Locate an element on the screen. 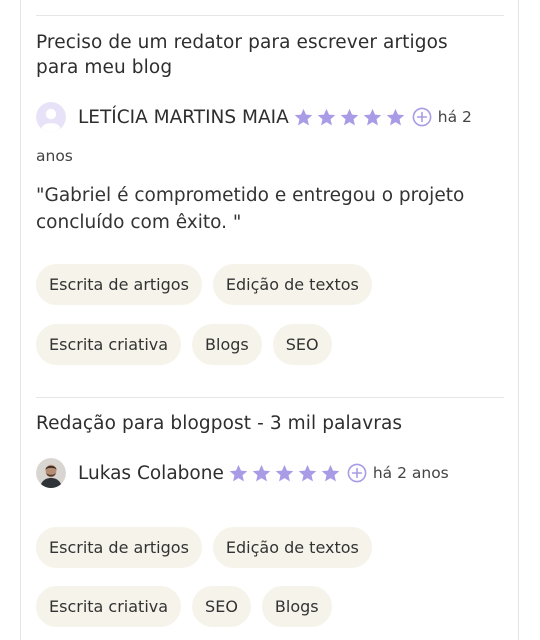 The image size is (540, 640). skill-tags-row: Escrita criativa Blogs SEO is located at coordinates (184, 344).